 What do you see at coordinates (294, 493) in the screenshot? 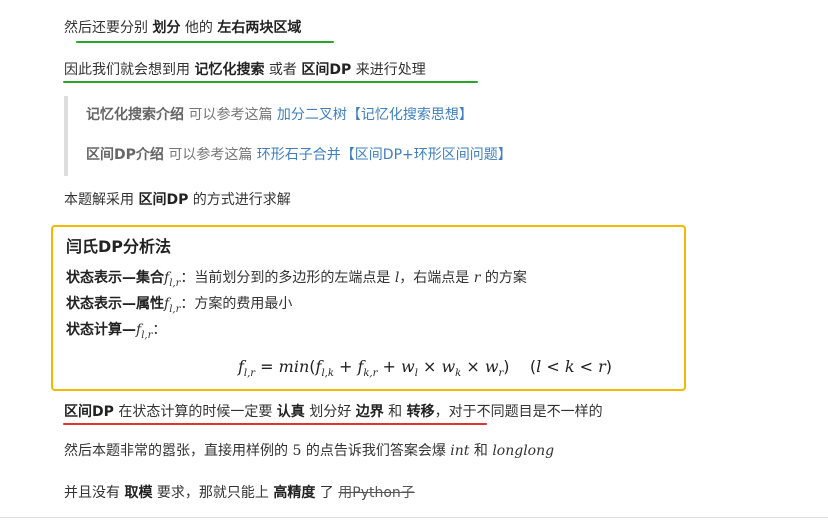
I see `bold-term: 高精度` at bounding box center [294, 493].